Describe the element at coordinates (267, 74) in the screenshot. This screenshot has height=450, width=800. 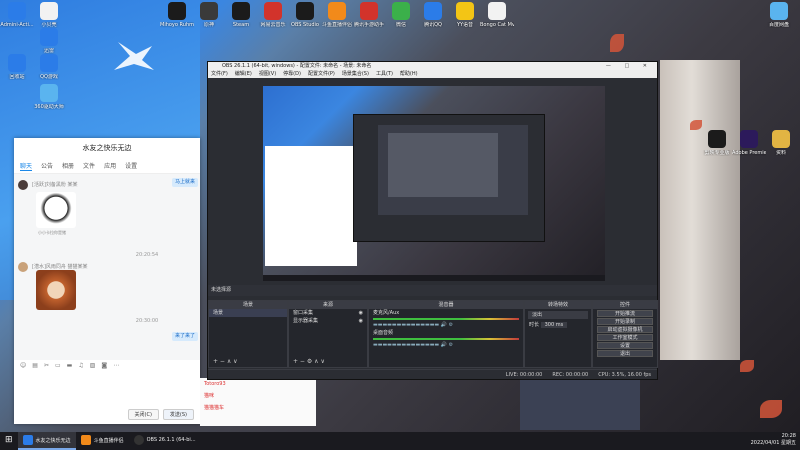
I see `menu-view: 视图(V)` at that location.